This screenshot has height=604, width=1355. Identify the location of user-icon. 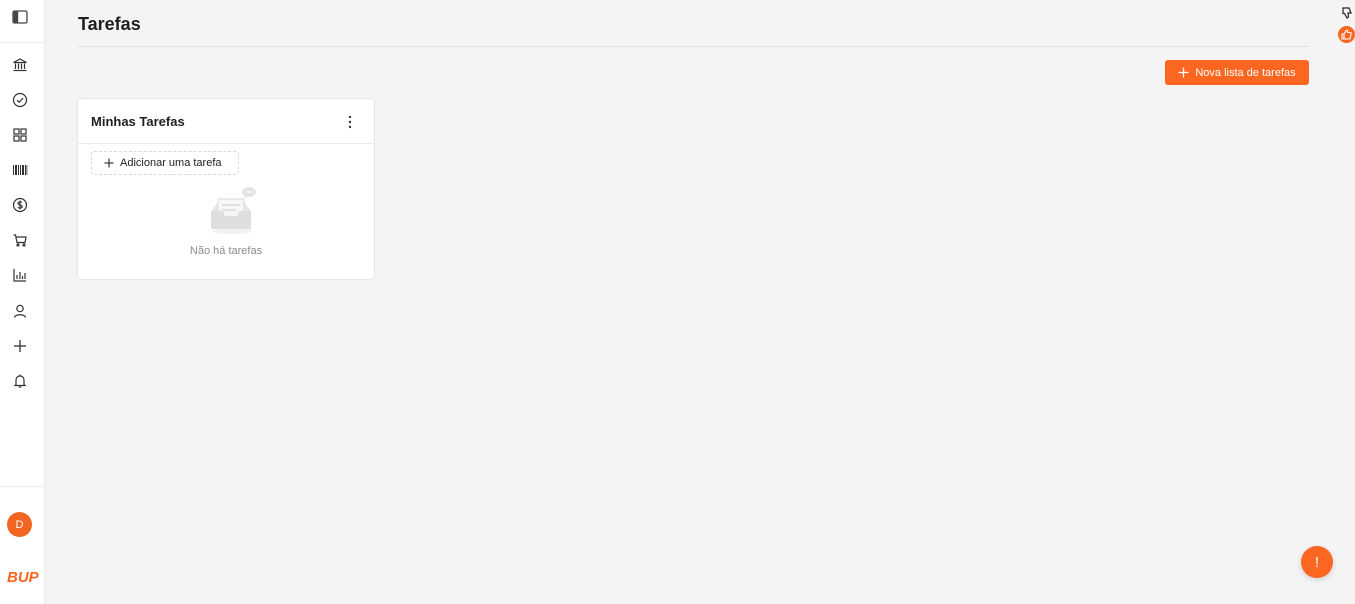
(20, 311).